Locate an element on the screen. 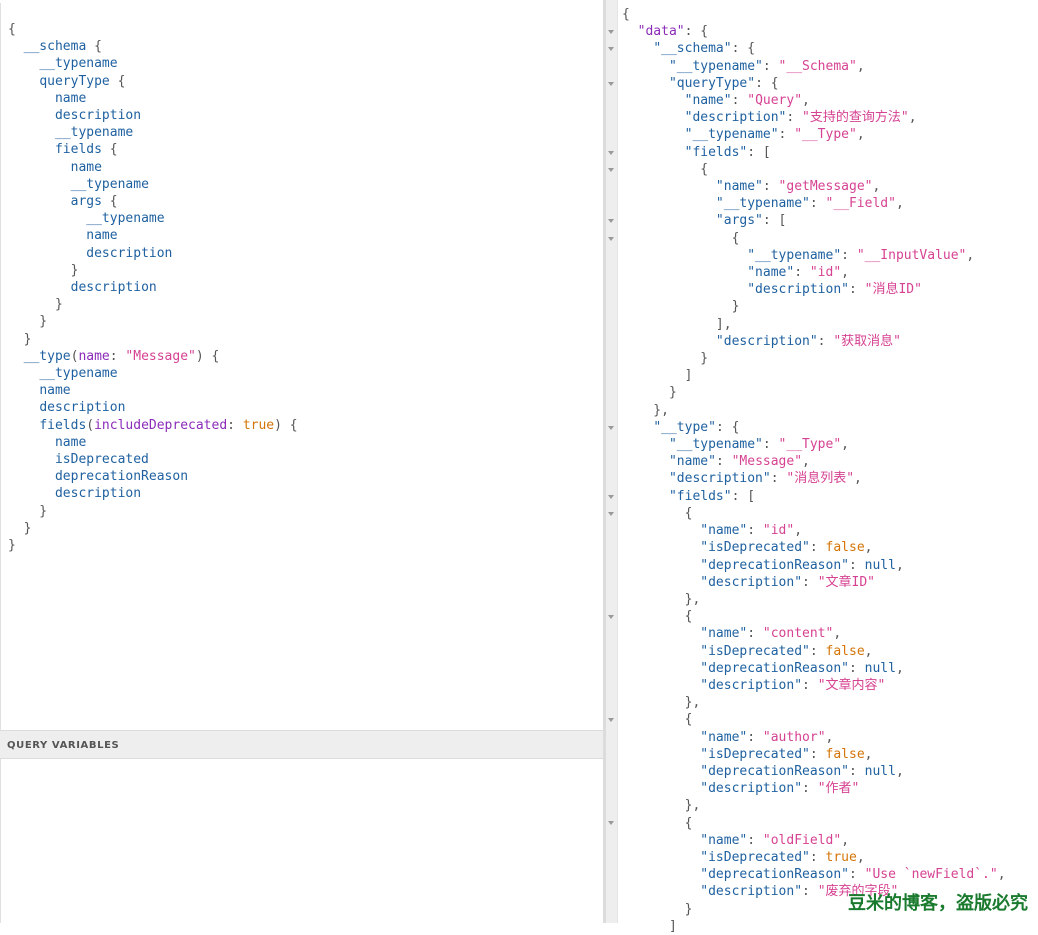 Image resolution: width=1038 pixels, height=935 pixels. result-token: "content" is located at coordinates (798, 634).